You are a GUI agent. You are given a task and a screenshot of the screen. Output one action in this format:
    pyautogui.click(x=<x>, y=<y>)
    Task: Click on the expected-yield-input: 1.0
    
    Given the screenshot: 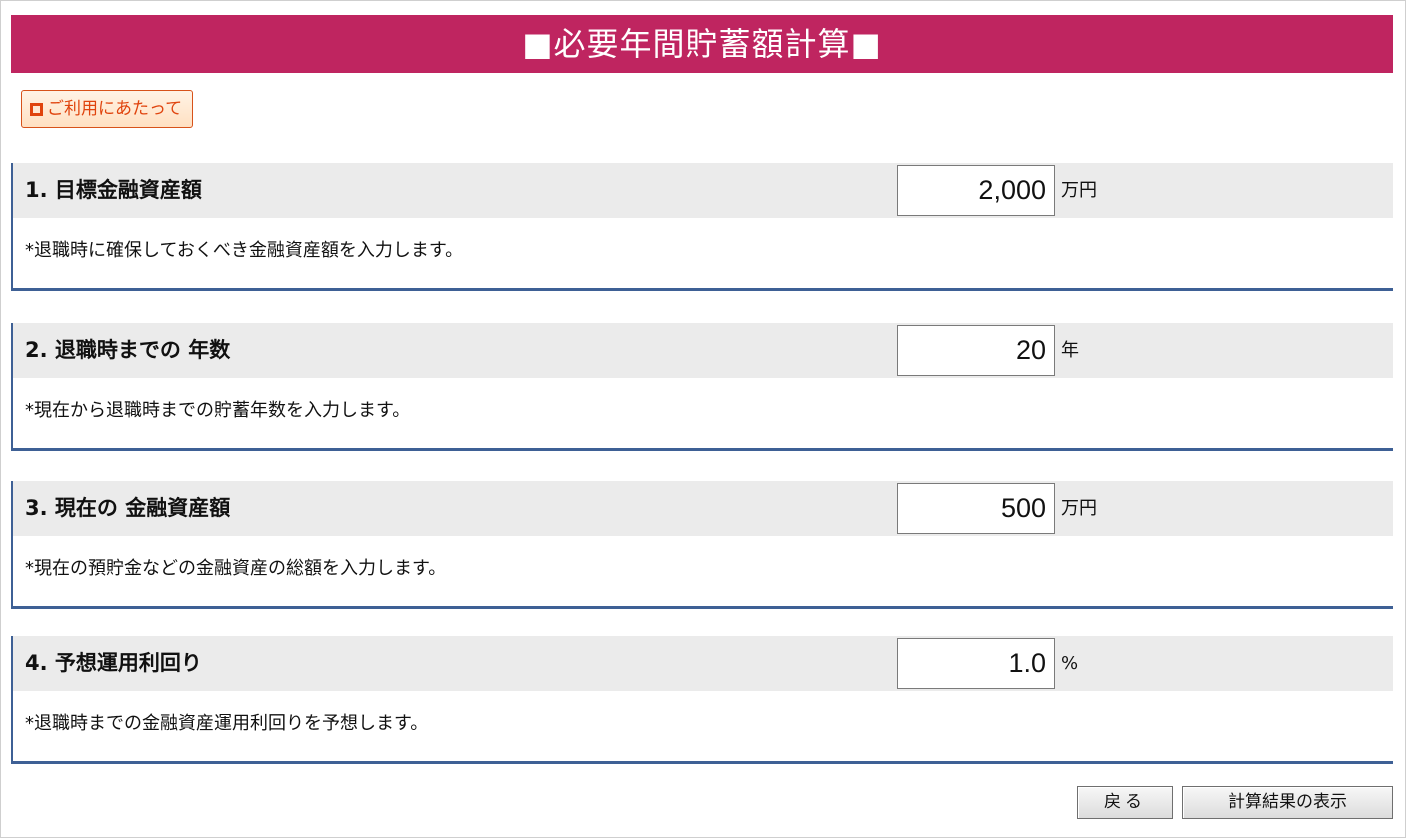 What is the action you would take?
    pyautogui.click(x=976, y=663)
    